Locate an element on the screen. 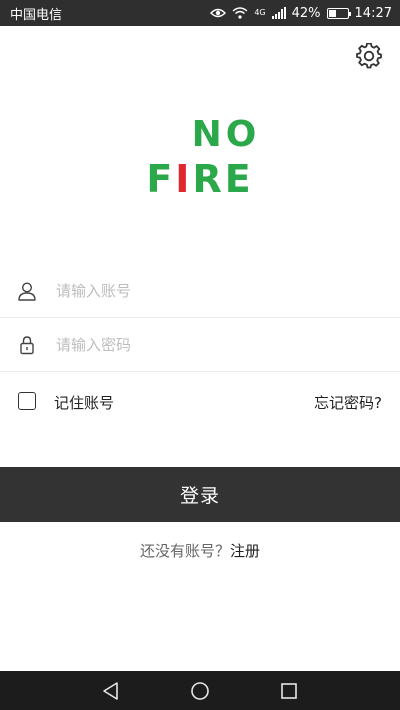 The height and width of the screenshot is (710, 400). settings-button is located at coordinates (369, 55).